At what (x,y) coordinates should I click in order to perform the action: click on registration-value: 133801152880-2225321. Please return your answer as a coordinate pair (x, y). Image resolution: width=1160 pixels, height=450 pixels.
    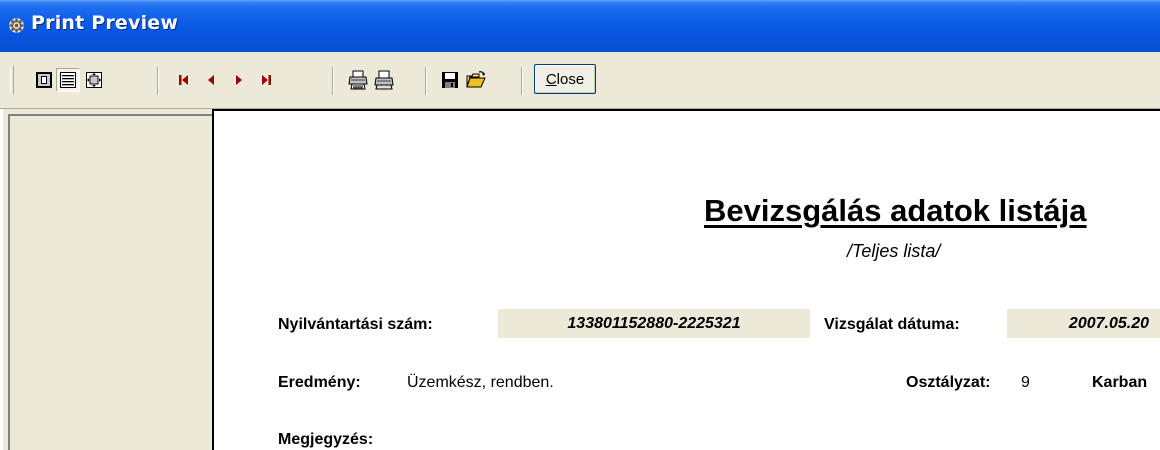
    Looking at the image, I should click on (654, 323).